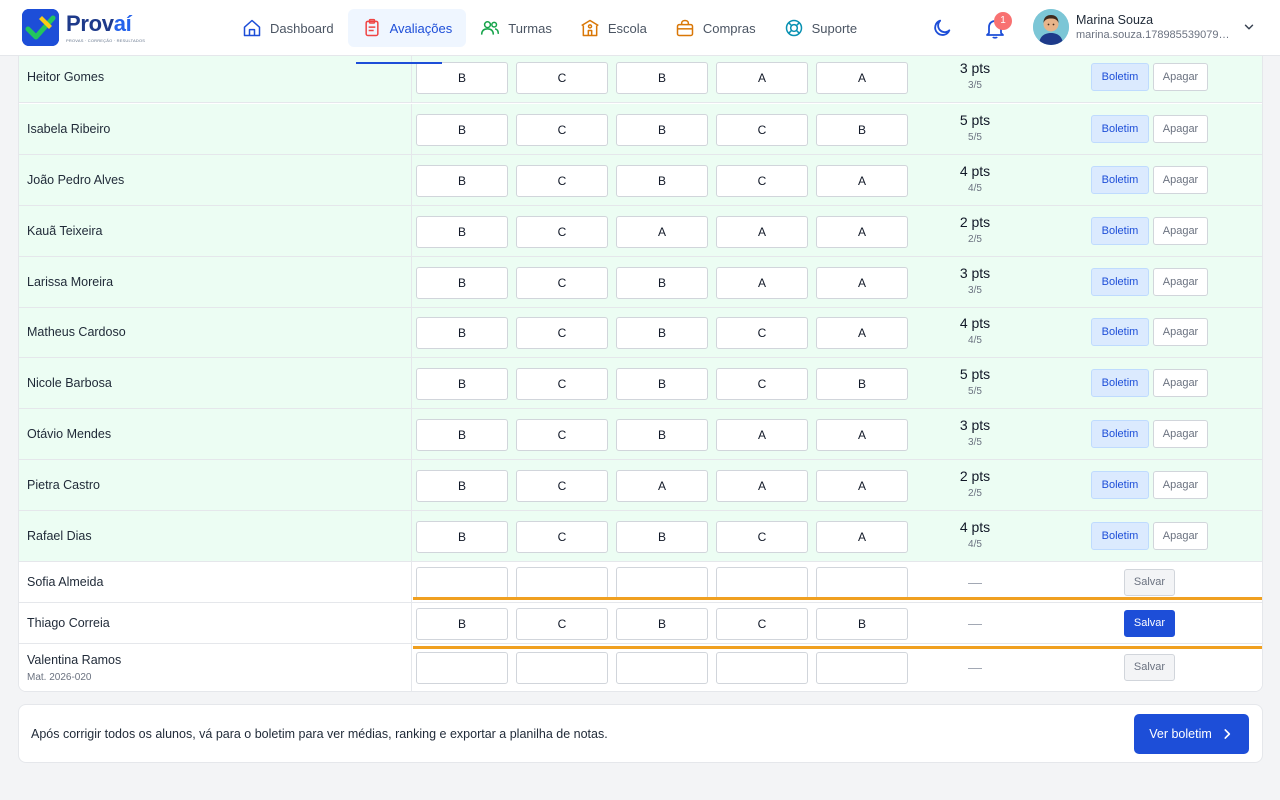  I want to click on nav-dashboard: Dashboard, so click(288, 28).